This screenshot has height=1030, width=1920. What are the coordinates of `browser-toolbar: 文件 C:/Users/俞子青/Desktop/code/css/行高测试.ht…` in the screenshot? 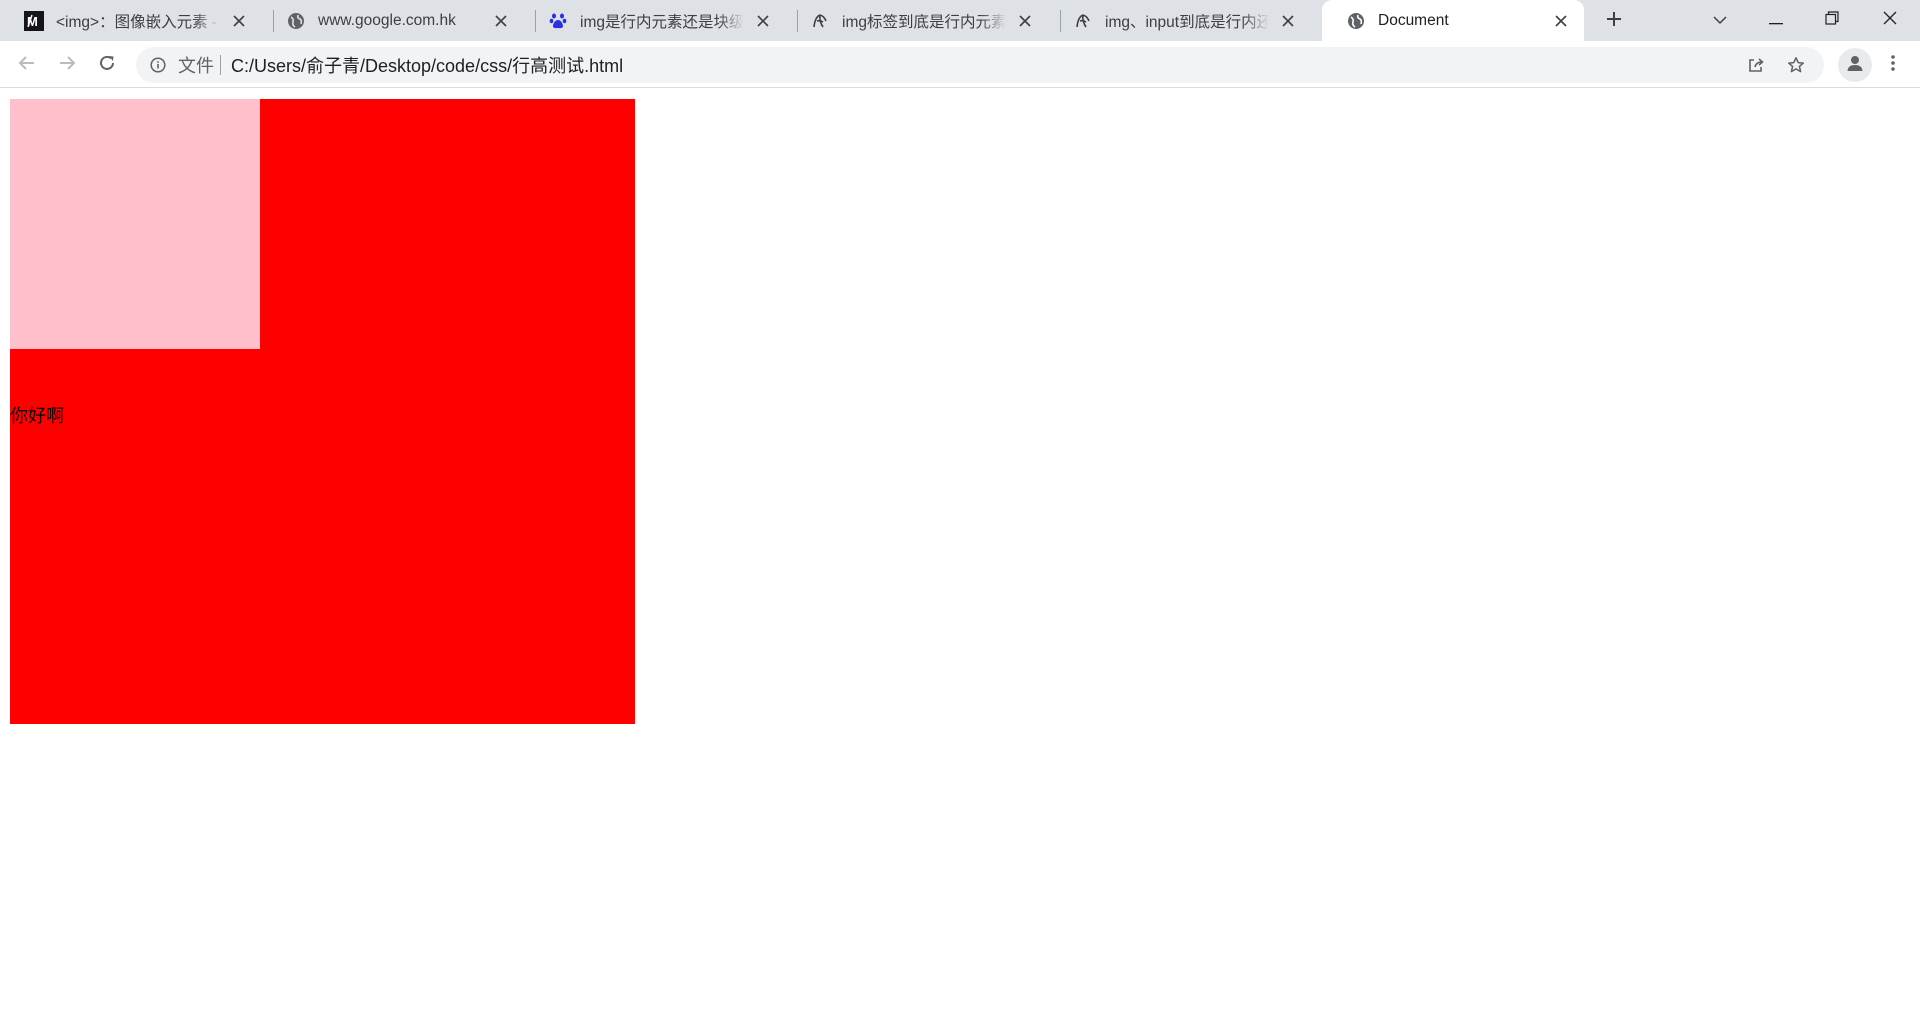 It's located at (960, 64).